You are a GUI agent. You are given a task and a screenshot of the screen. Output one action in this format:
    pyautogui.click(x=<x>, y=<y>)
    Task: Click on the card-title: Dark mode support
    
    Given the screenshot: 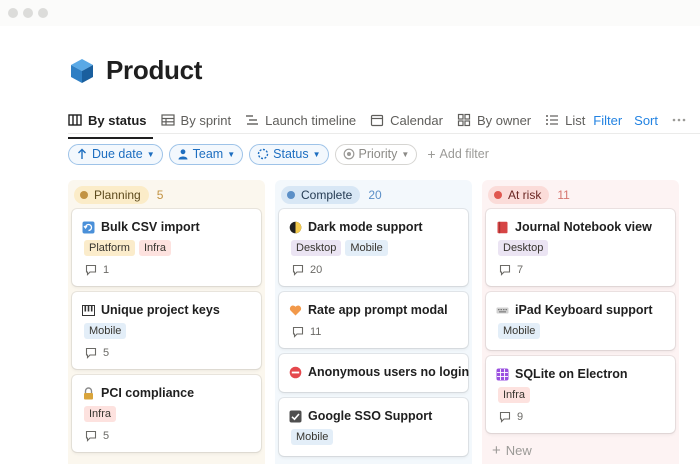 What is the action you would take?
    pyautogui.click(x=356, y=227)
    